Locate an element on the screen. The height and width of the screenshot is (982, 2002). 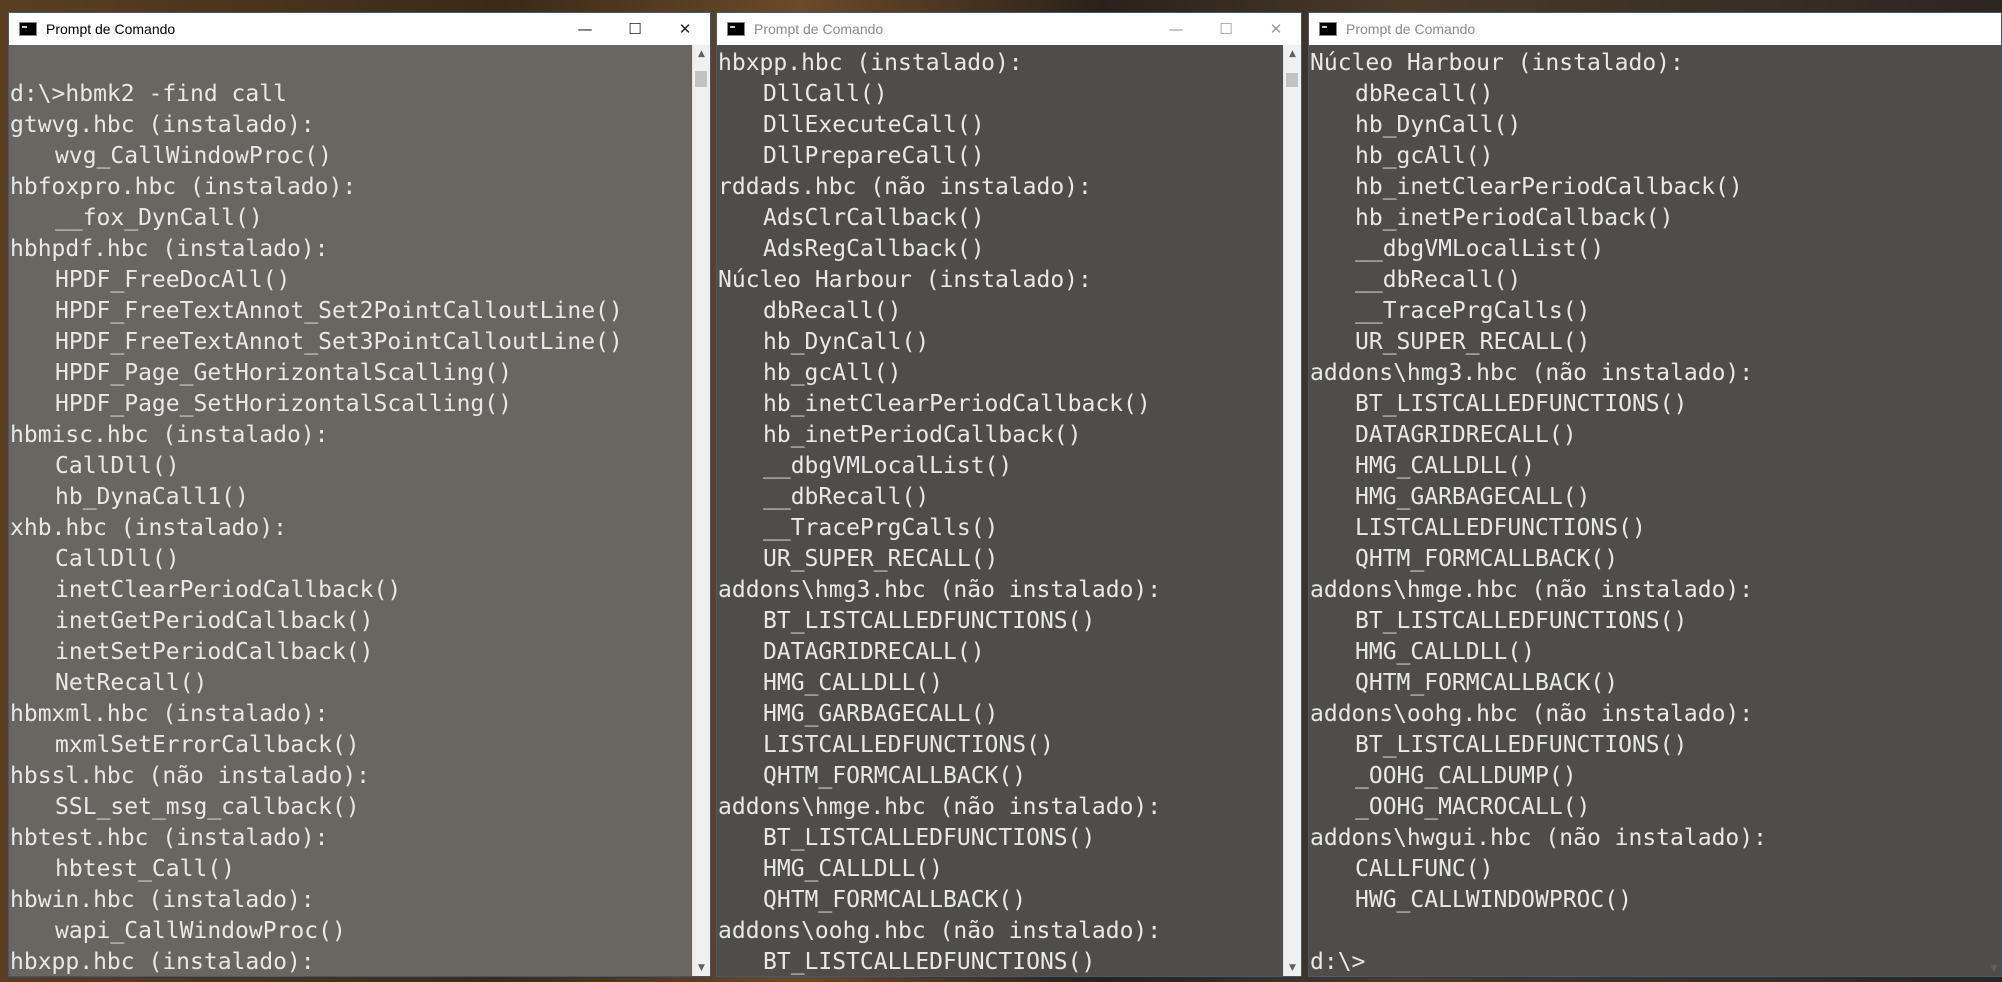
console-entry-function: hb_DynaCall1() is located at coordinates (152, 497).